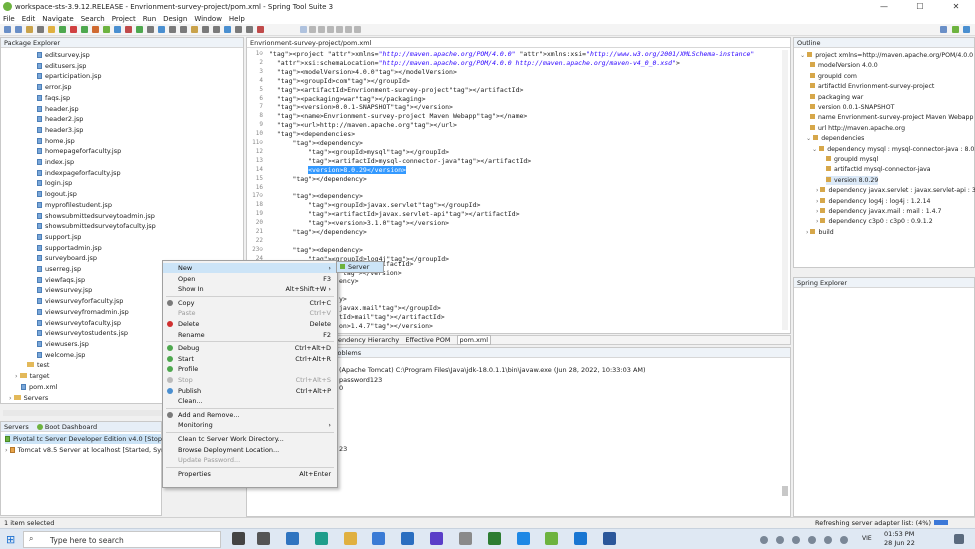 Image resolution: width=975 pixels, height=549 pixels. What do you see at coordinates (39, 387) in the screenshot?
I see `tree-item-pom: pom.xml` at bounding box center [39, 387].